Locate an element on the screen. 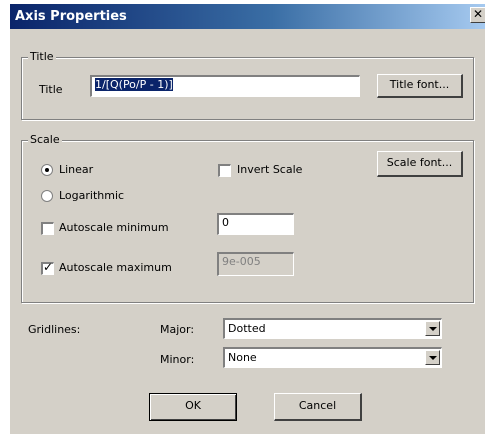 This screenshot has width=485, height=434. scale-minimum-input: 0 is located at coordinates (255, 224).